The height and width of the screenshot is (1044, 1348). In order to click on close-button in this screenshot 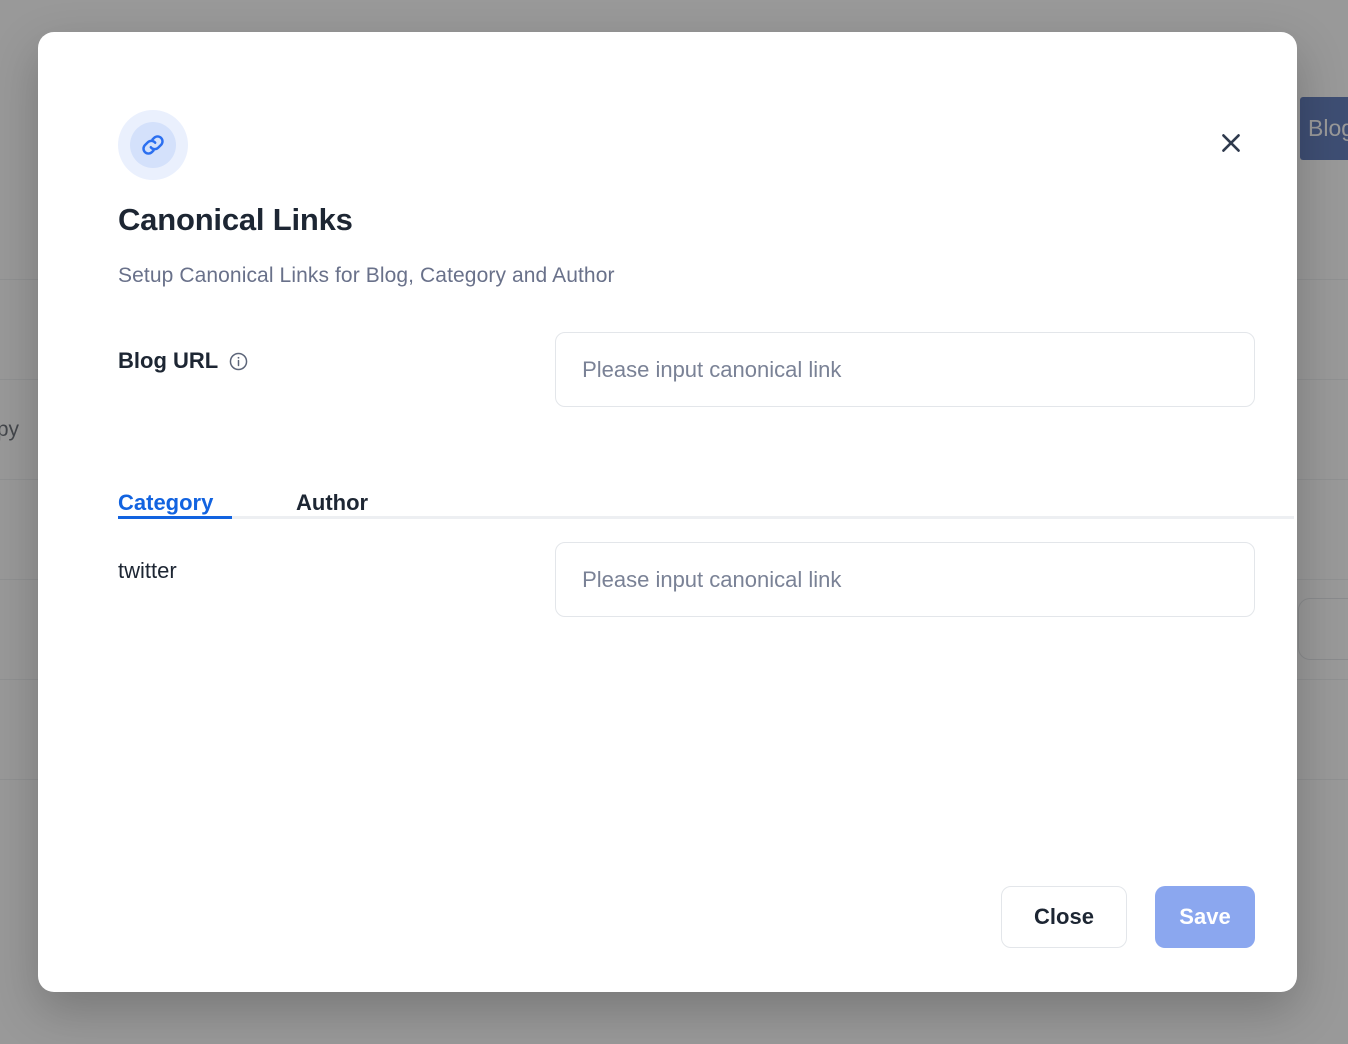, I will do `click(1231, 143)`.